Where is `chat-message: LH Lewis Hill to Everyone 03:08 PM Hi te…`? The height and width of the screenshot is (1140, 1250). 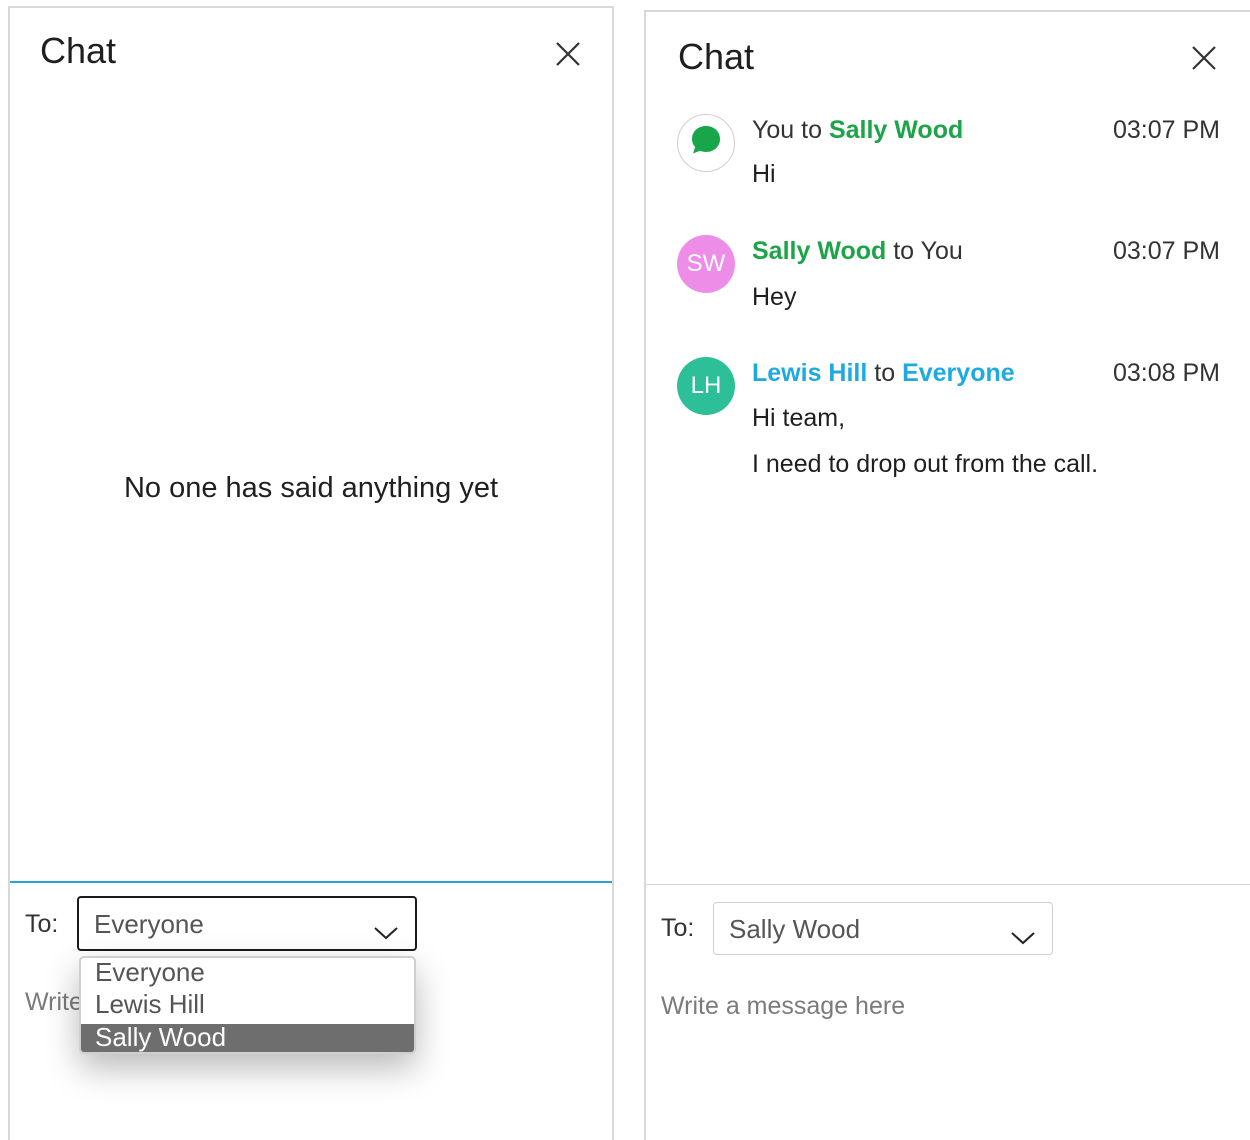
chat-message: LH Lewis Hill to Everyone 03:08 PM Hi te… is located at coordinates (948, 421).